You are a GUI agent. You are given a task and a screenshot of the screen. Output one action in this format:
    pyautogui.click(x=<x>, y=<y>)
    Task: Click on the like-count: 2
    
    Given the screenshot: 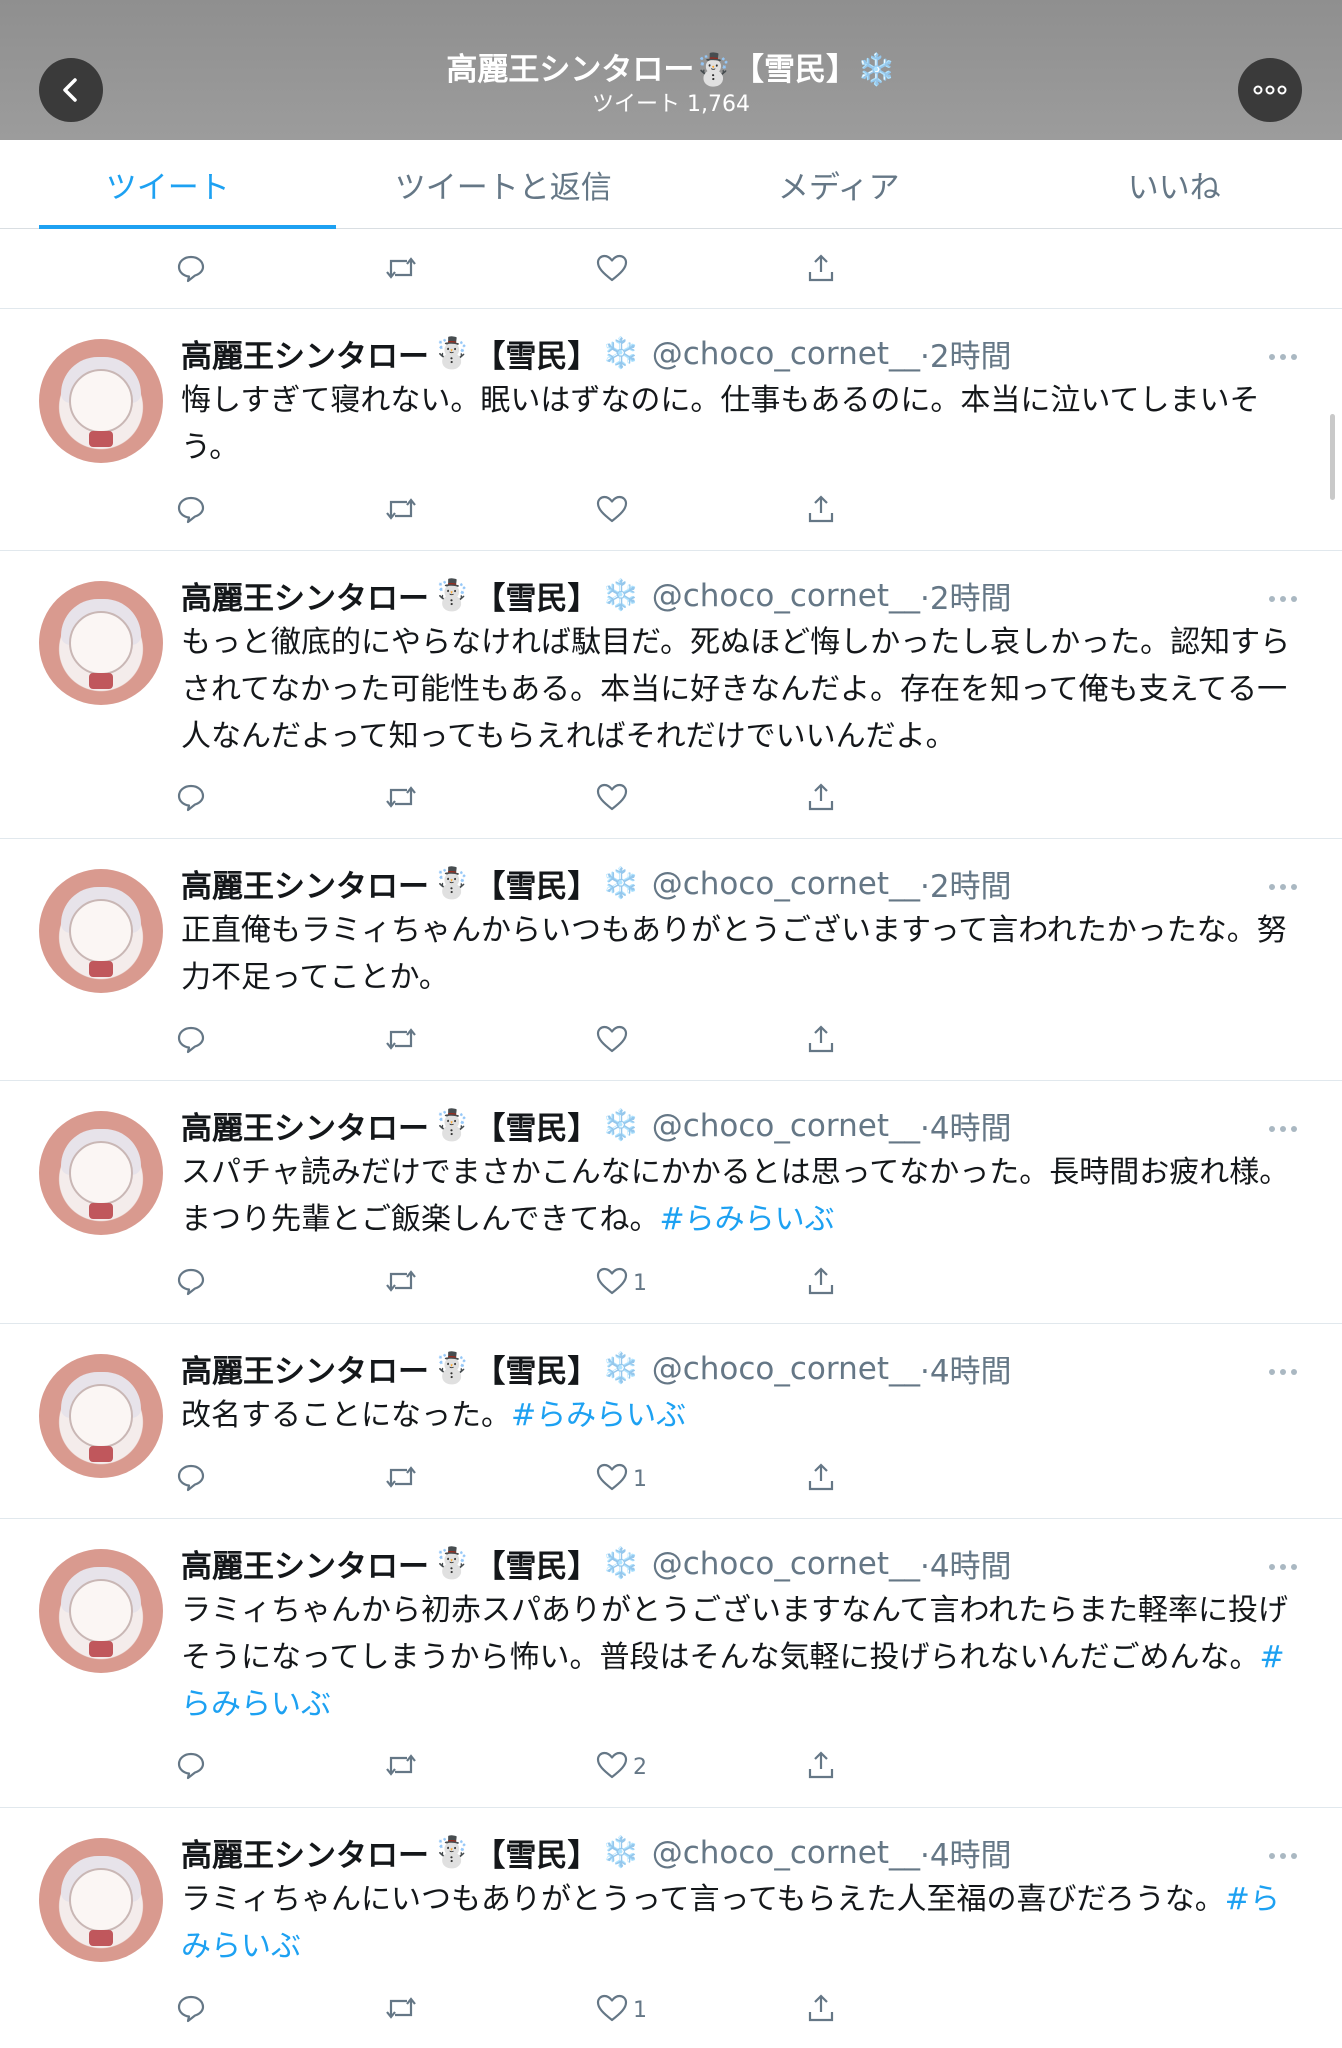 What is the action you would take?
    pyautogui.click(x=640, y=1767)
    